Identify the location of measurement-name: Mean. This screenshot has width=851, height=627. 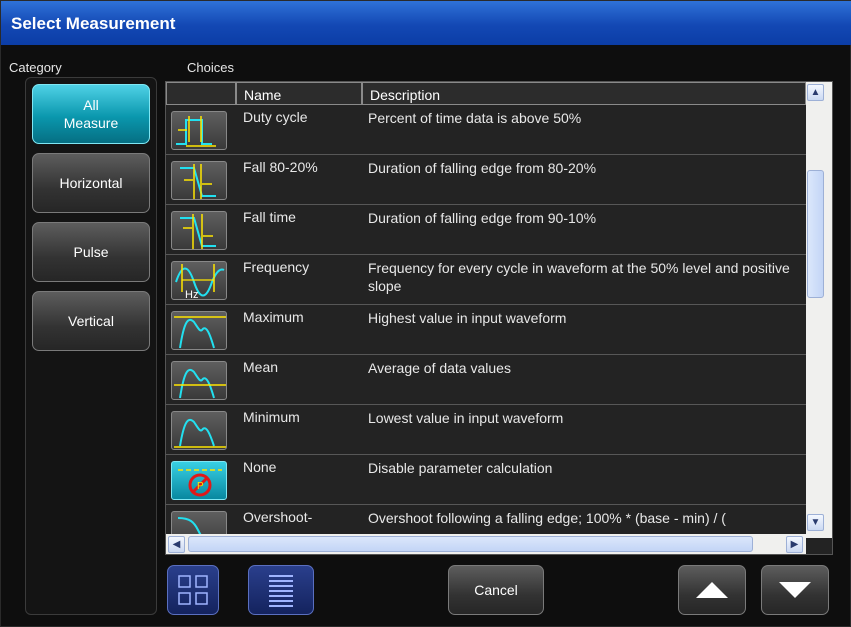
(261, 367).